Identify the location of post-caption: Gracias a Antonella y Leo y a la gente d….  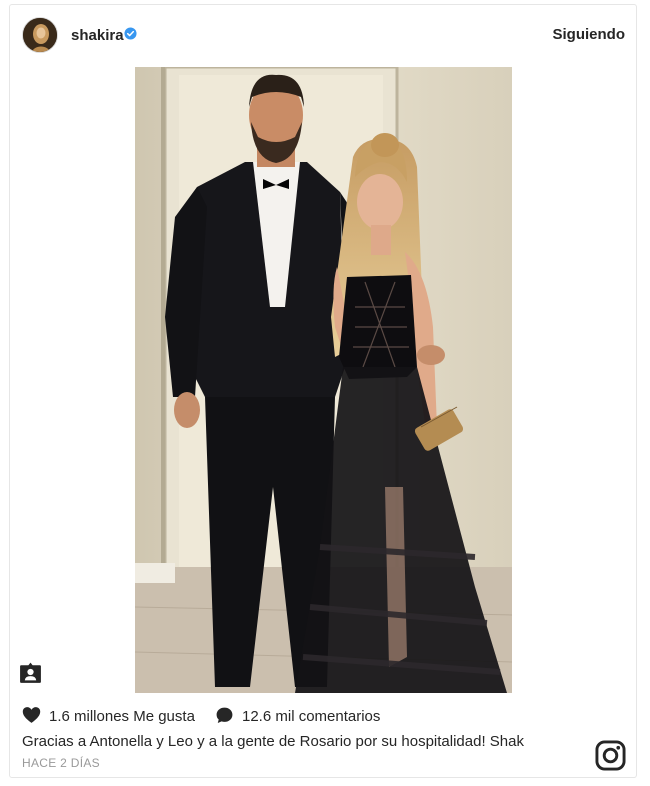
(273, 741).